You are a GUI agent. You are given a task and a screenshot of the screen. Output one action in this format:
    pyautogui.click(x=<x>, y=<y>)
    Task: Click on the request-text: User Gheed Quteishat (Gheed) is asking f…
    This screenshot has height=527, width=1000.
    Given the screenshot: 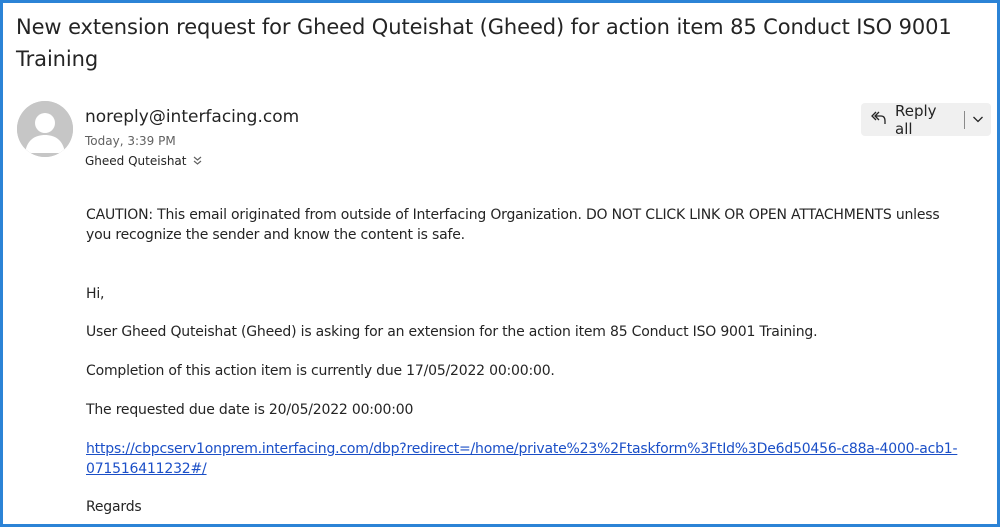 What is the action you would take?
    pyautogui.click(x=452, y=332)
    